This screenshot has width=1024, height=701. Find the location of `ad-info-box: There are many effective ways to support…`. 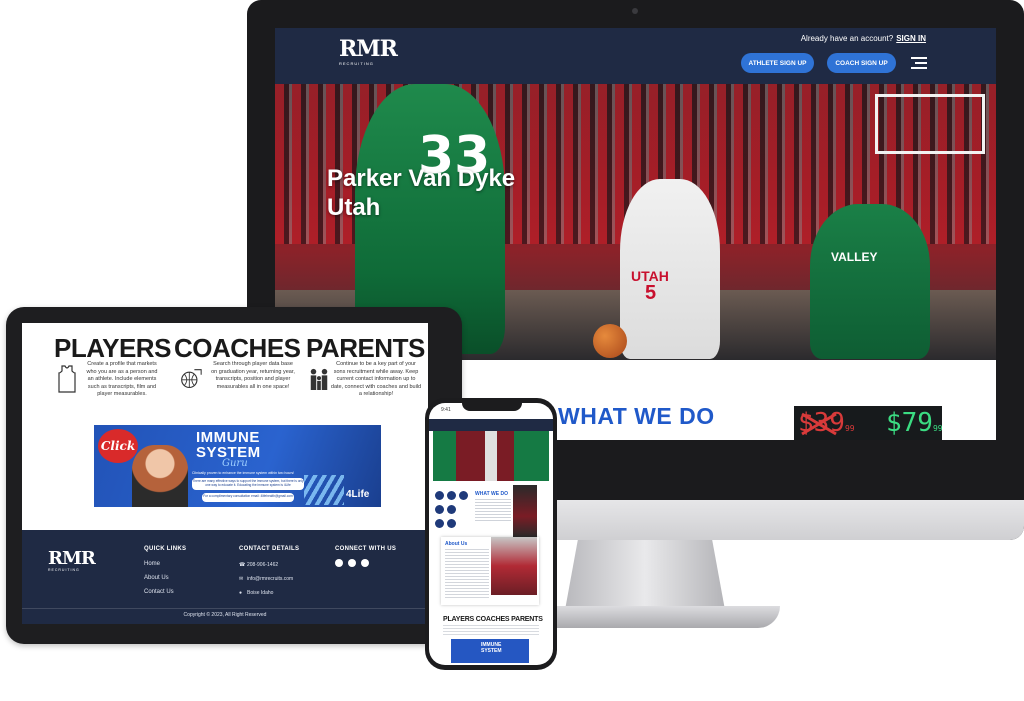

ad-info-box: There are many effective ways to support… is located at coordinates (248, 484).